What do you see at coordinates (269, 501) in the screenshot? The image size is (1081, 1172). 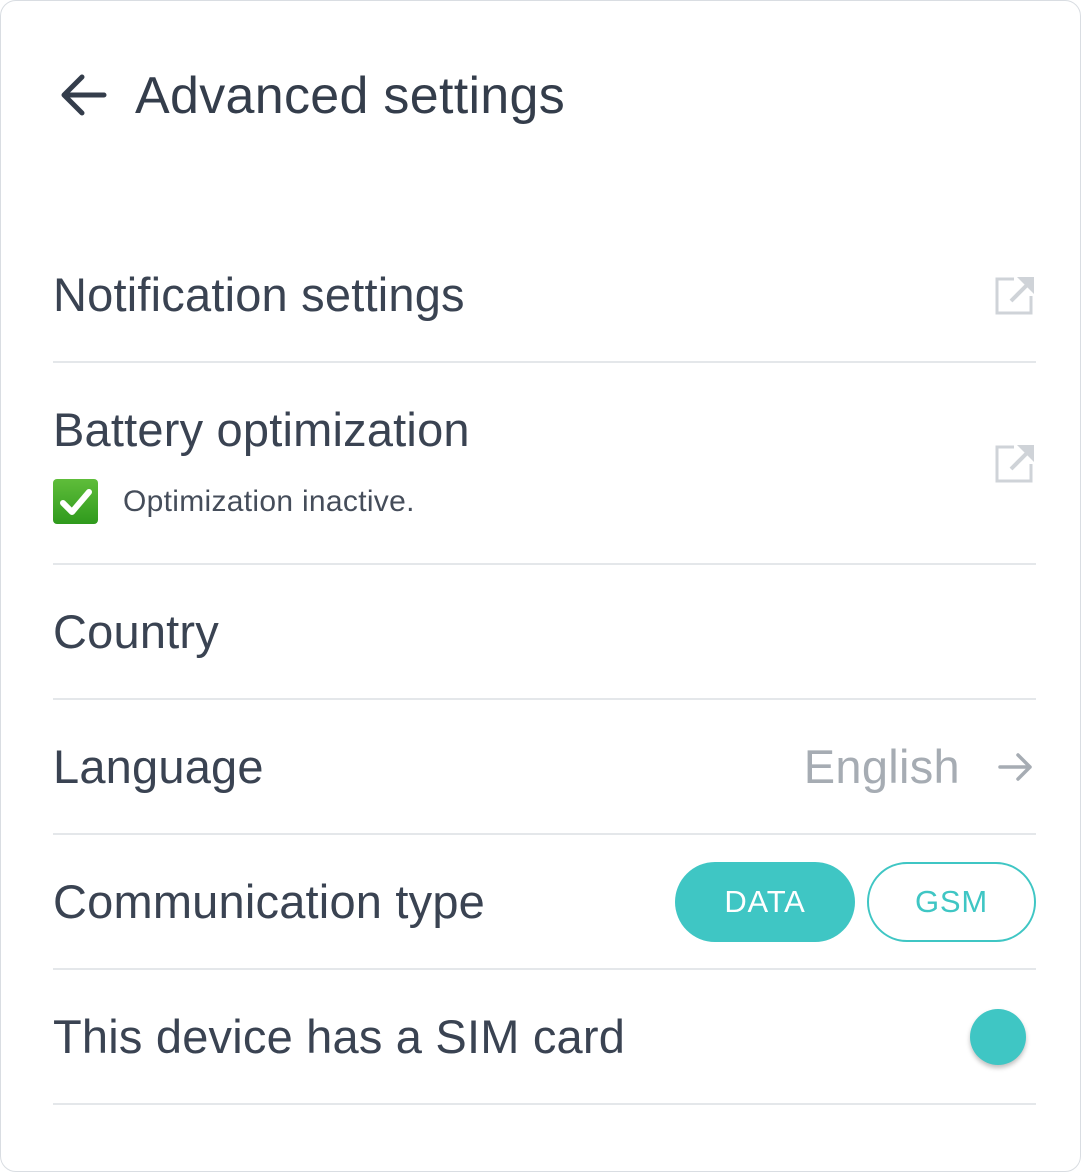 I see `battery-status-text: Optimization inactive.` at bounding box center [269, 501].